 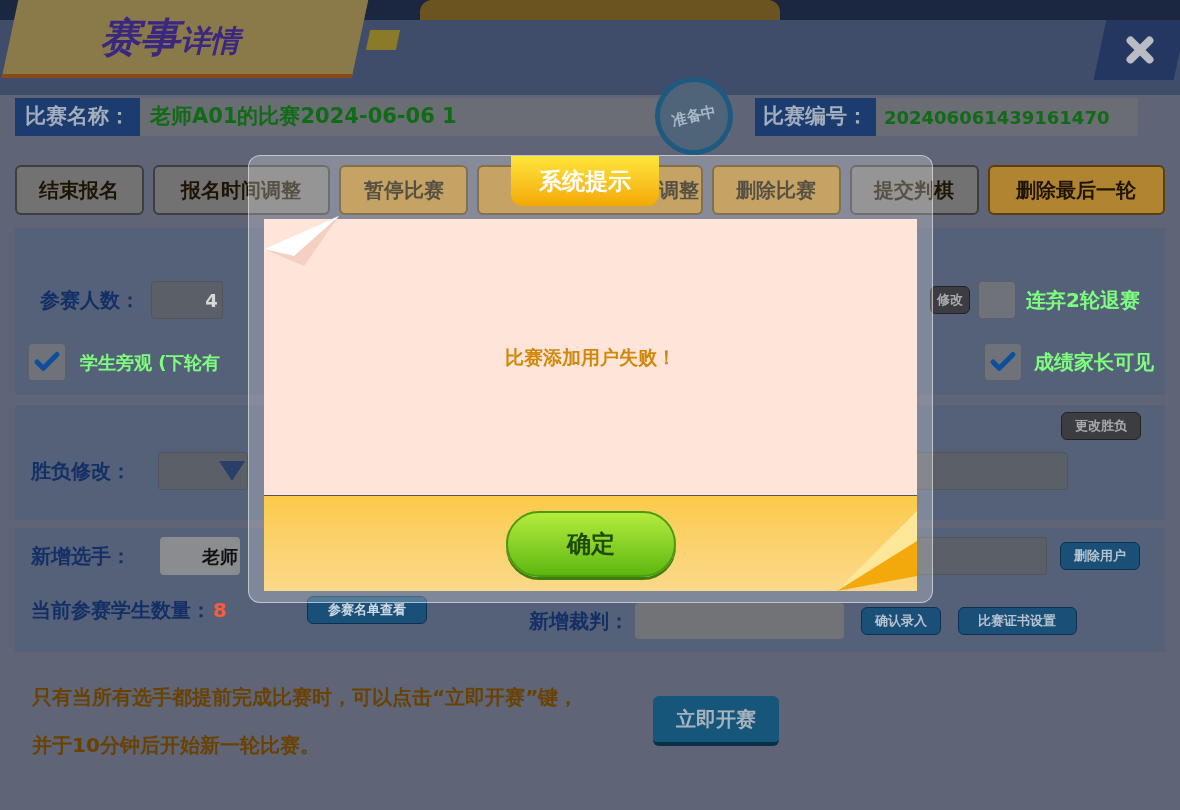 I want to click on action-button: 提交判棋, so click(x=914, y=190).